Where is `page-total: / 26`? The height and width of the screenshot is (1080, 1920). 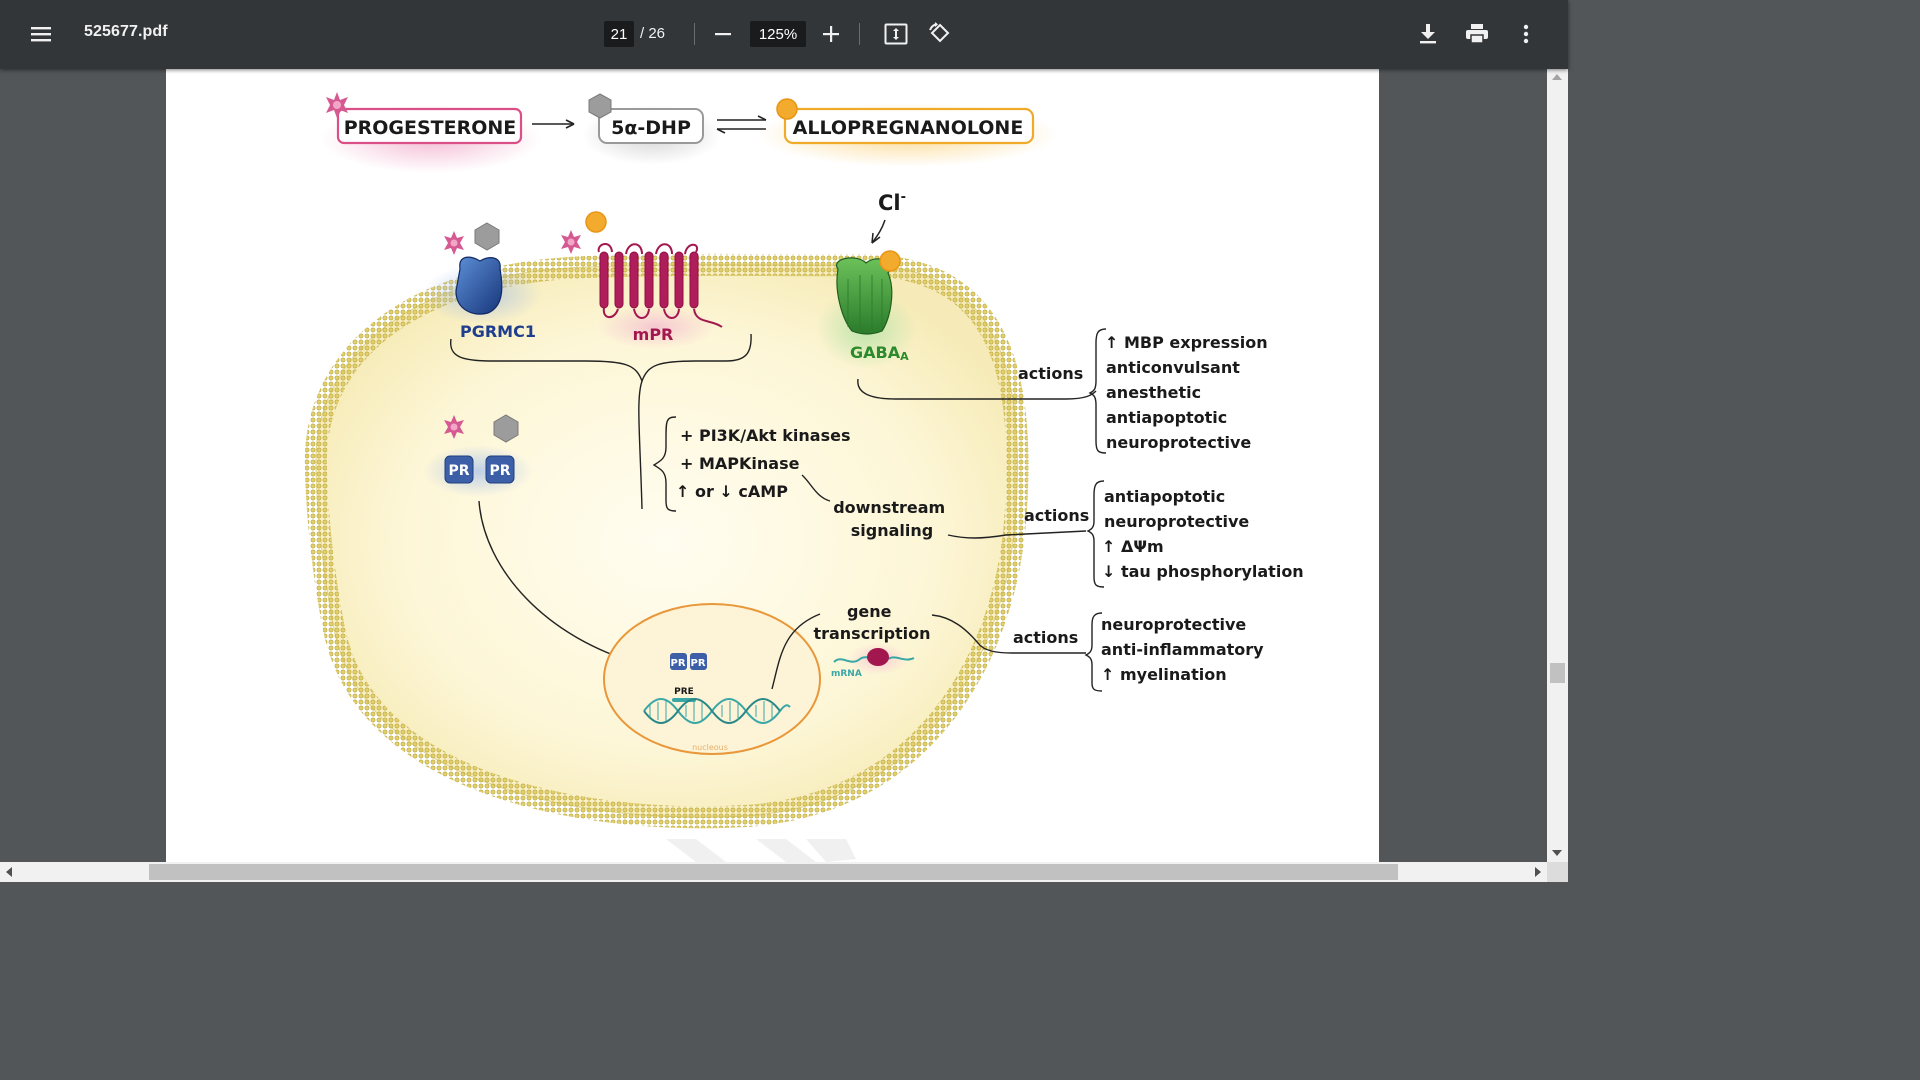 page-total: / 26 is located at coordinates (653, 33).